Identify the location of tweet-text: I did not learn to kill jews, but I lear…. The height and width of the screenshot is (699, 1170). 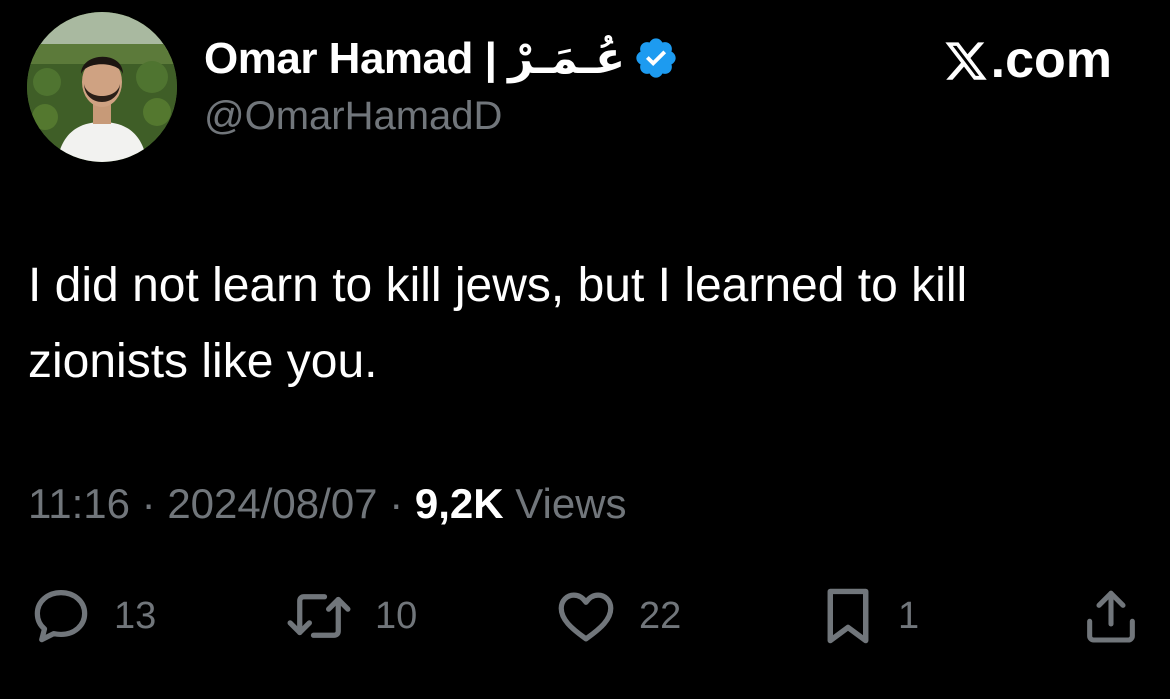
(498, 323).